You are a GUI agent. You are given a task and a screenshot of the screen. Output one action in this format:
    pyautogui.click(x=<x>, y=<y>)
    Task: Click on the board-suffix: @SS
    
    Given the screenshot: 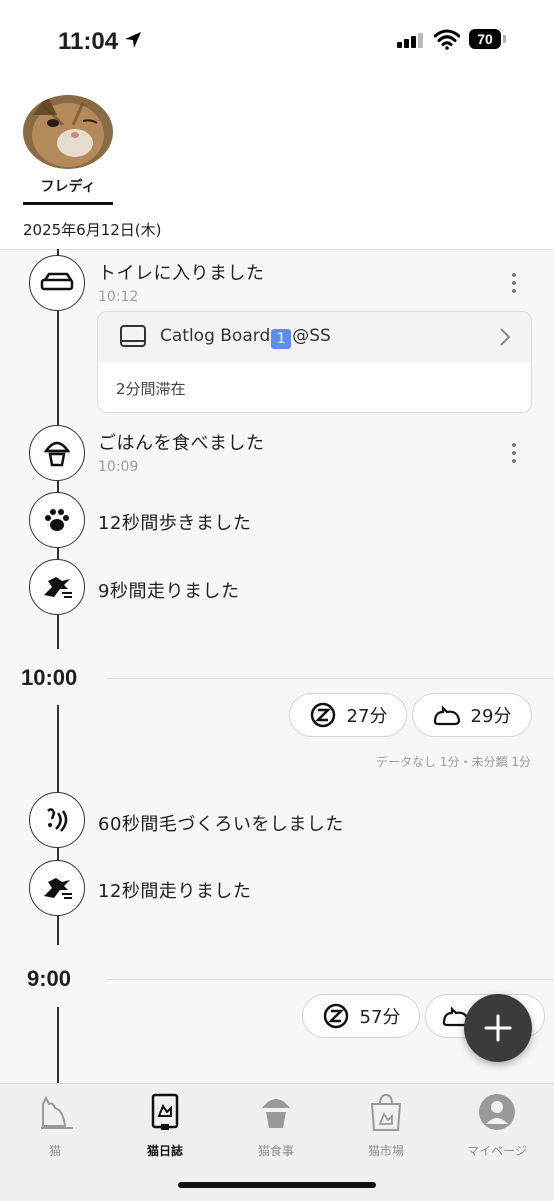 What is the action you would take?
    pyautogui.click(x=311, y=336)
    